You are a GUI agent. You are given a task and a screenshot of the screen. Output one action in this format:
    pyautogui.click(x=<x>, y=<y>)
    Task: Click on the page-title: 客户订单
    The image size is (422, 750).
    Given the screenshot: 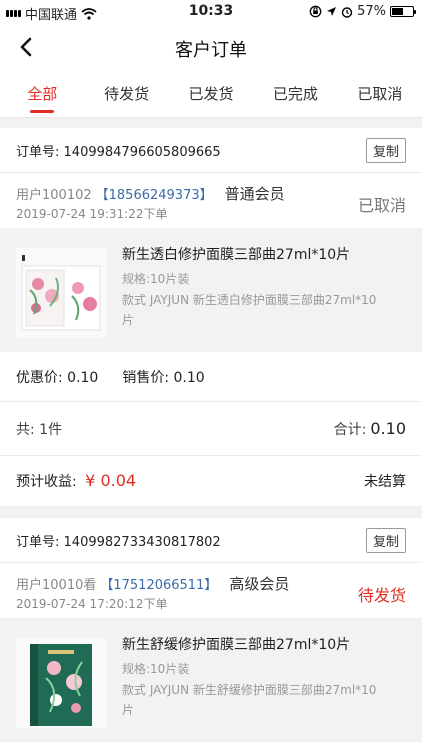 What is the action you would take?
    pyautogui.click(x=211, y=50)
    